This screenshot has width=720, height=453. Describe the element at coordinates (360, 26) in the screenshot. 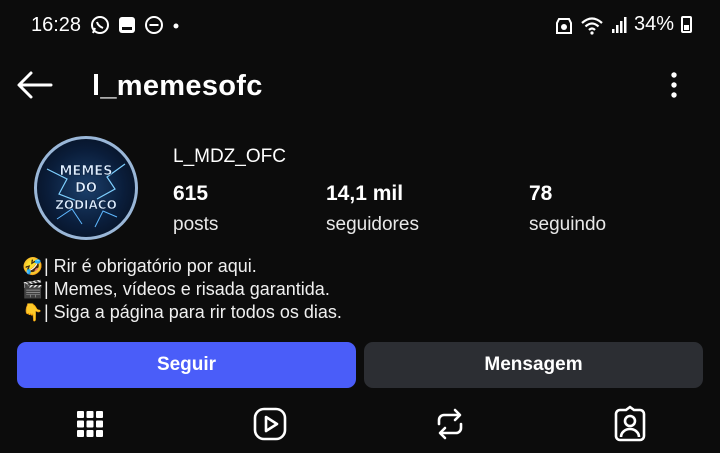

I see `status-bar: 16:28 34%` at that location.